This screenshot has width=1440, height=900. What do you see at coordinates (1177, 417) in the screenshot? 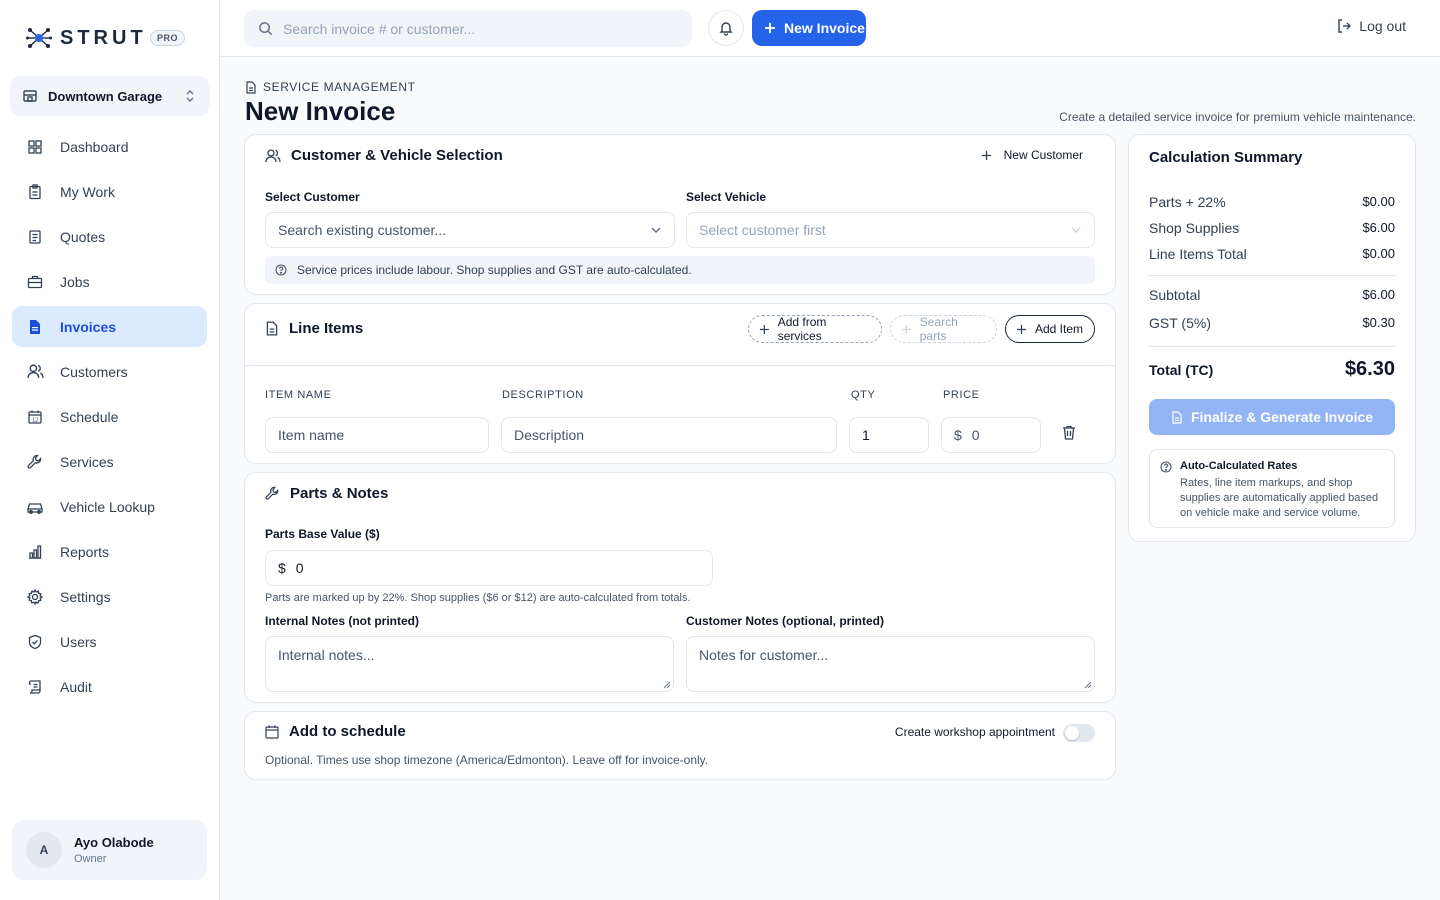
I see `document-icon` at bounding box center [1177, 417].